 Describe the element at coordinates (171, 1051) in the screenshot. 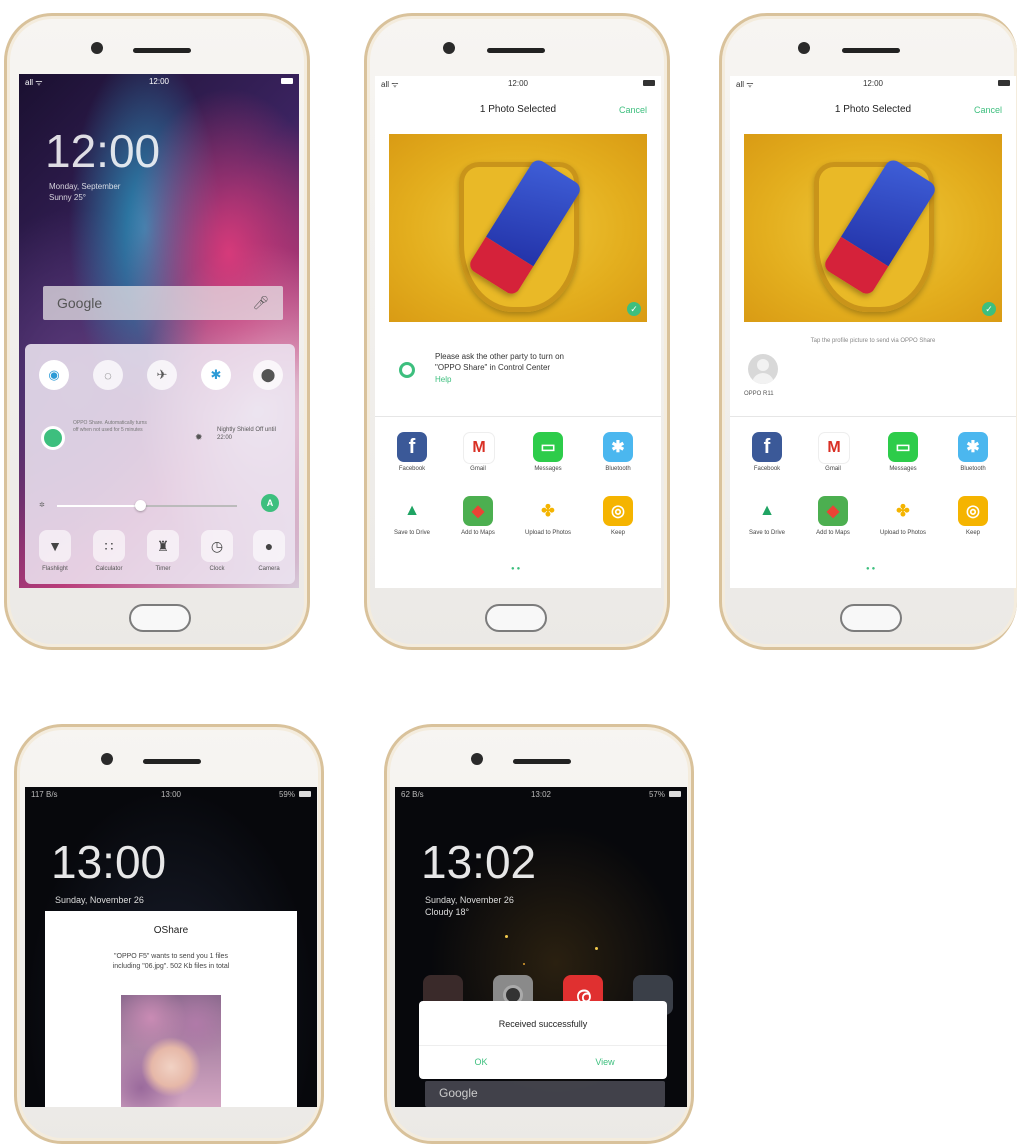

I see `incoming-photo-preview` at that location.